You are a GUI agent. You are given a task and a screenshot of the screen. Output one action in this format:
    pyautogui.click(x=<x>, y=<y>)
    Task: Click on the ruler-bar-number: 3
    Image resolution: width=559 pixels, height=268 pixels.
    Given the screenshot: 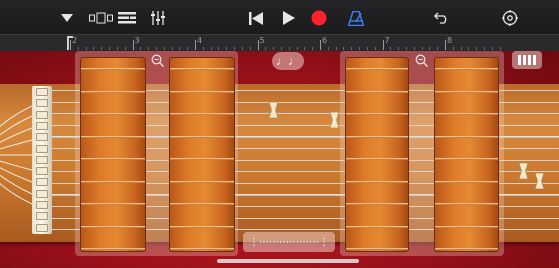 What is the action you would take?
    pyautogui.click(x=137, y=40)
    